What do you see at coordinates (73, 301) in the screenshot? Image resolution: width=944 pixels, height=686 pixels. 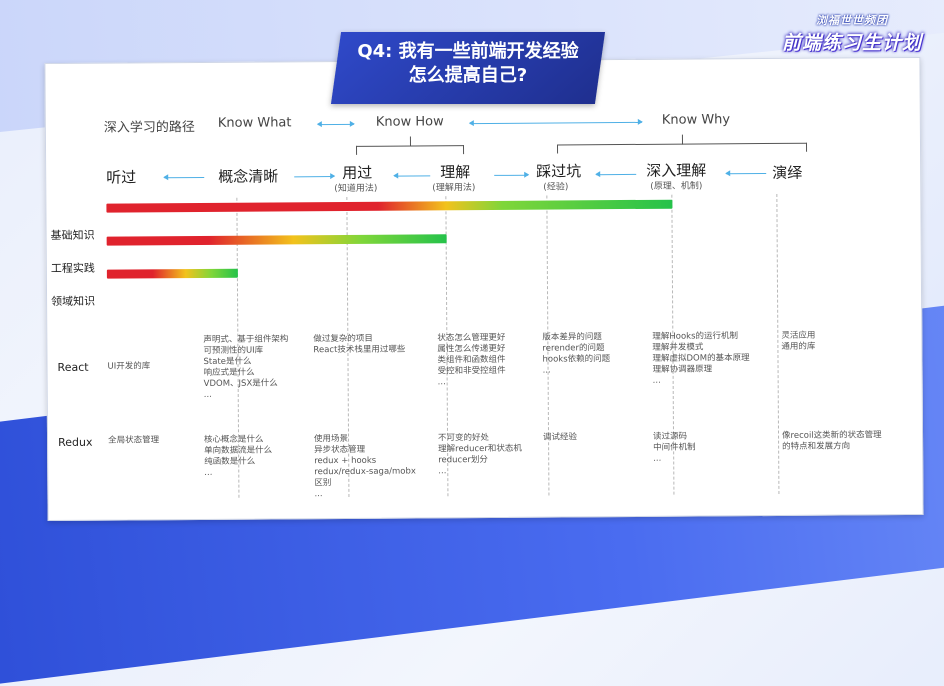 I see `category-domain: 领域知识` at bounding box center [73, 301].